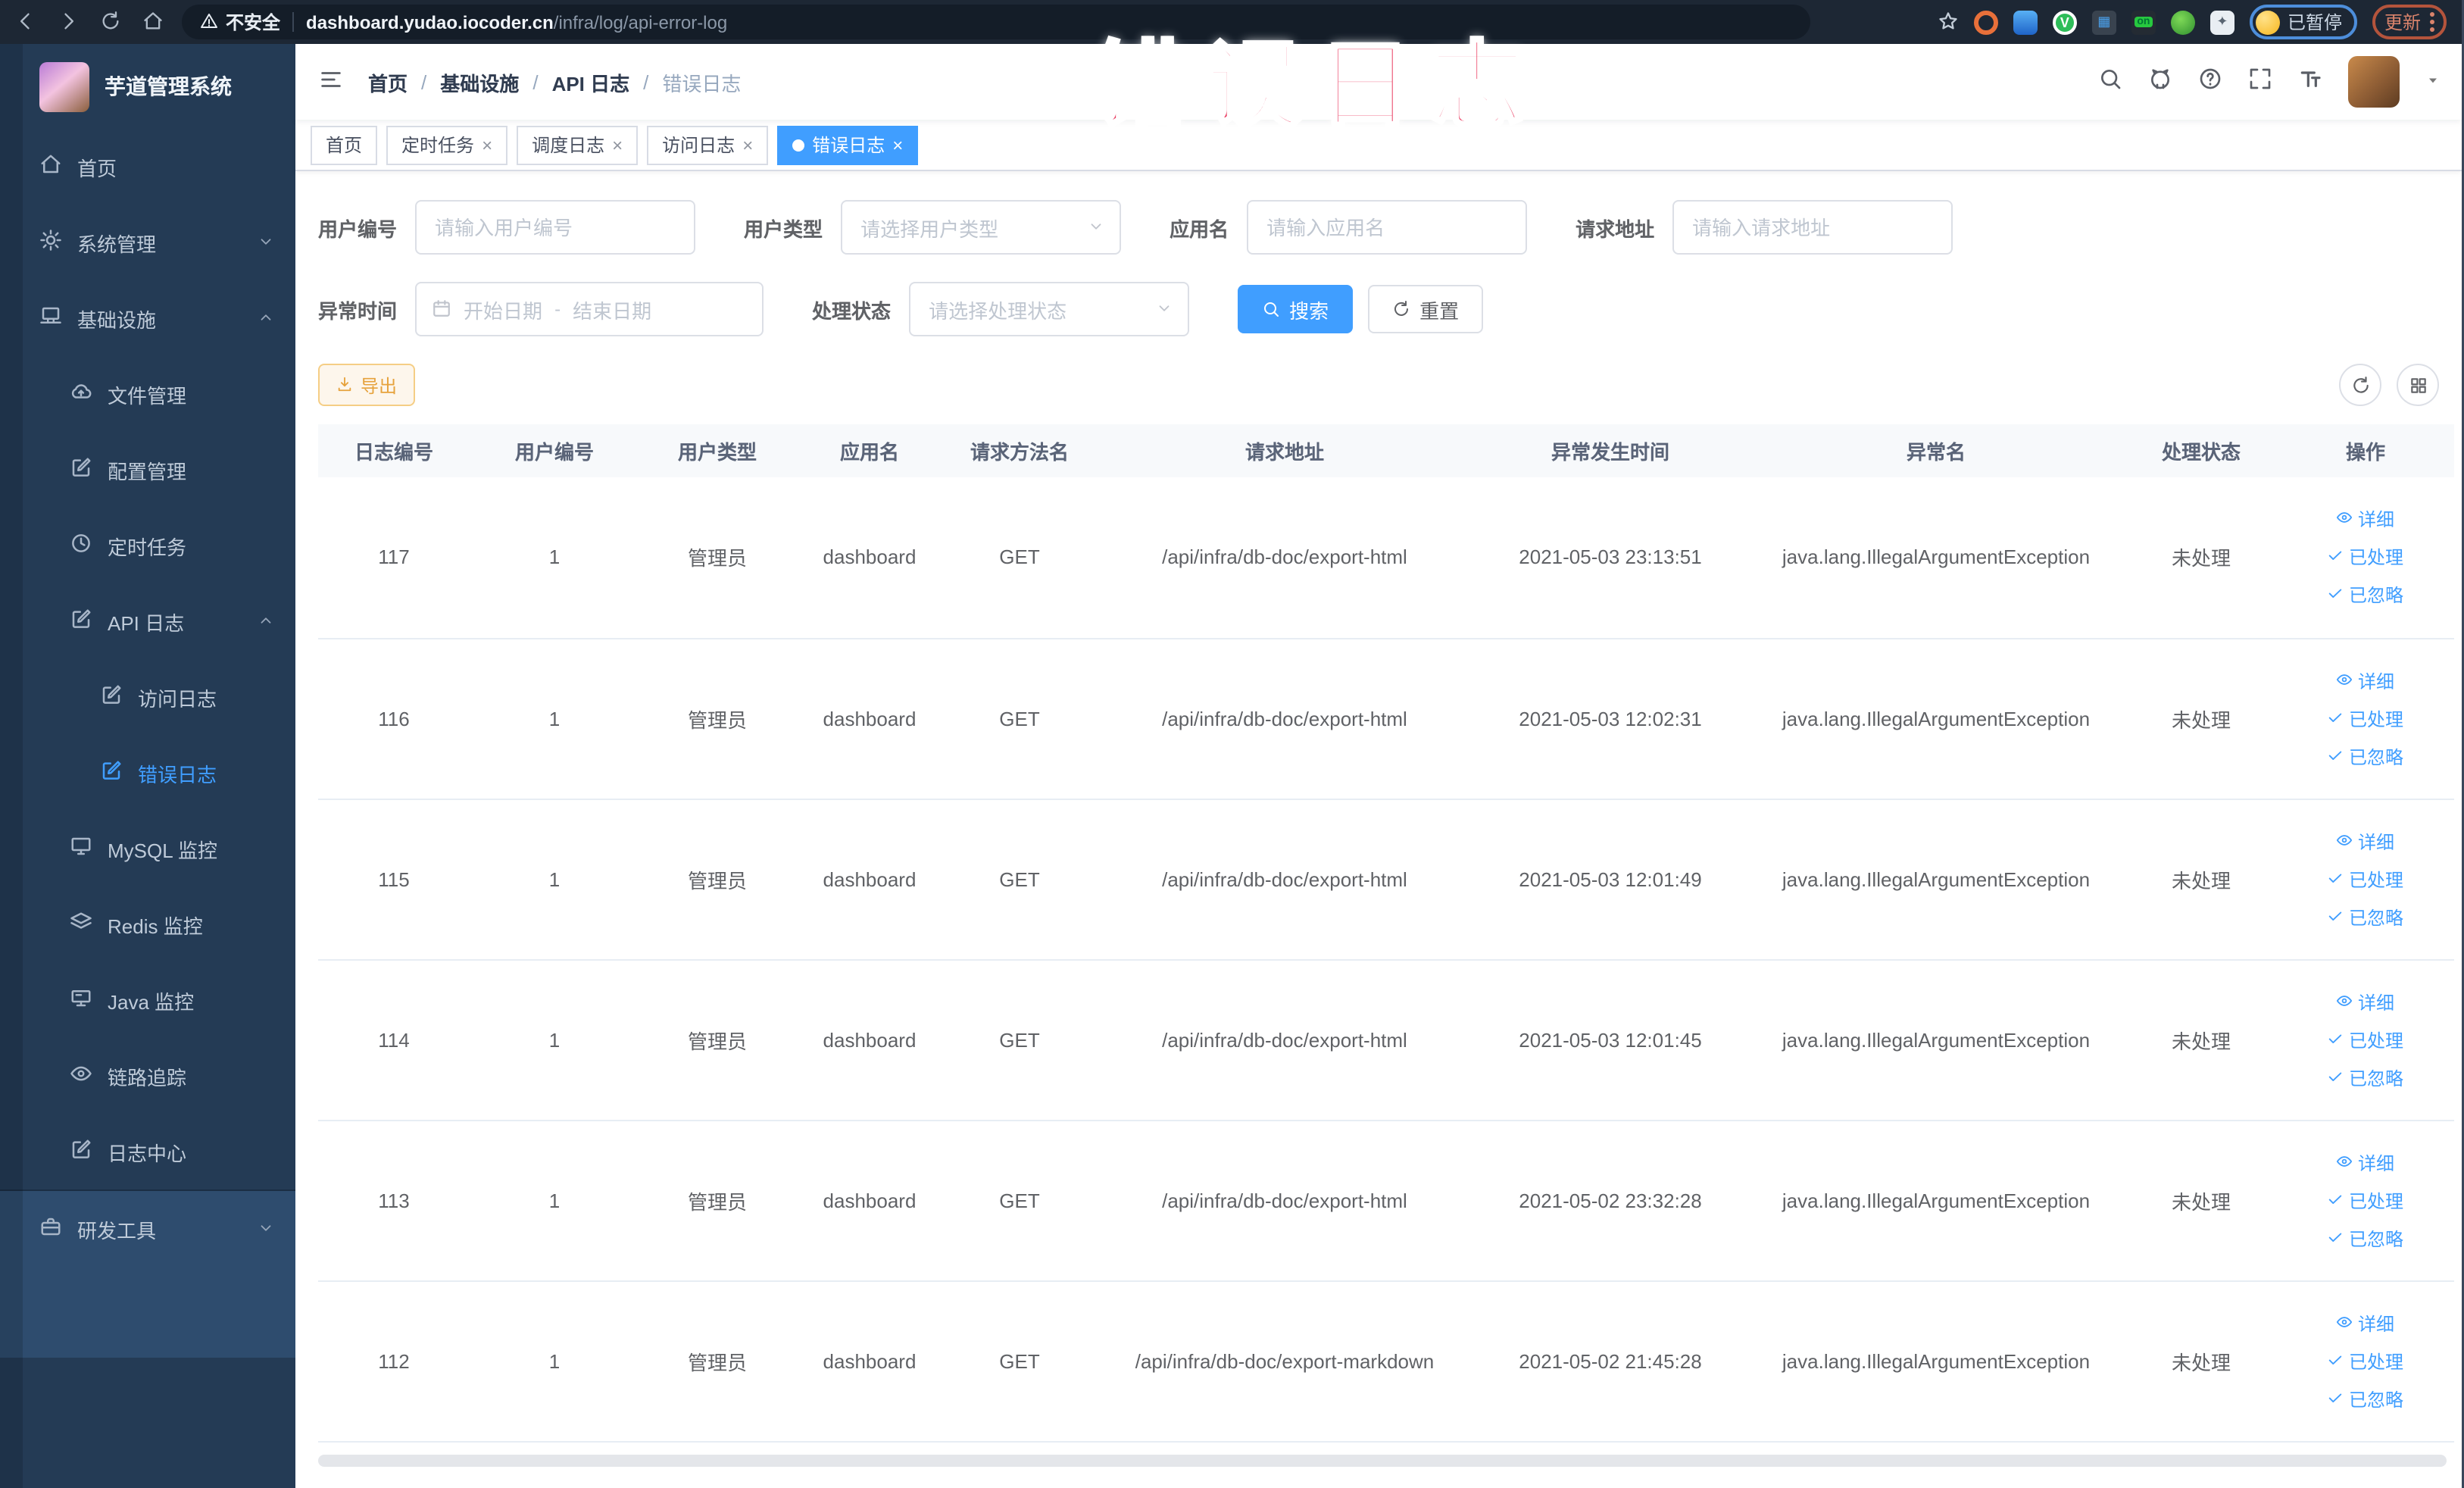 This screenshot has width=2464, height=1488. Describe the element at coordinates (717, 451) in the screenshot. I see `col-user-type: 用户类型` at that location.